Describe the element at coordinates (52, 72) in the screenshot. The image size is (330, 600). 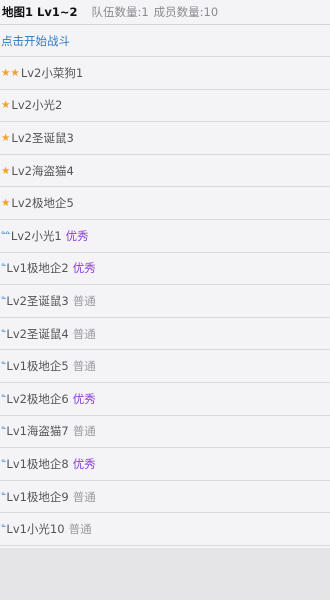
I see `monster-name: Lv2小菜狗1` at that location.